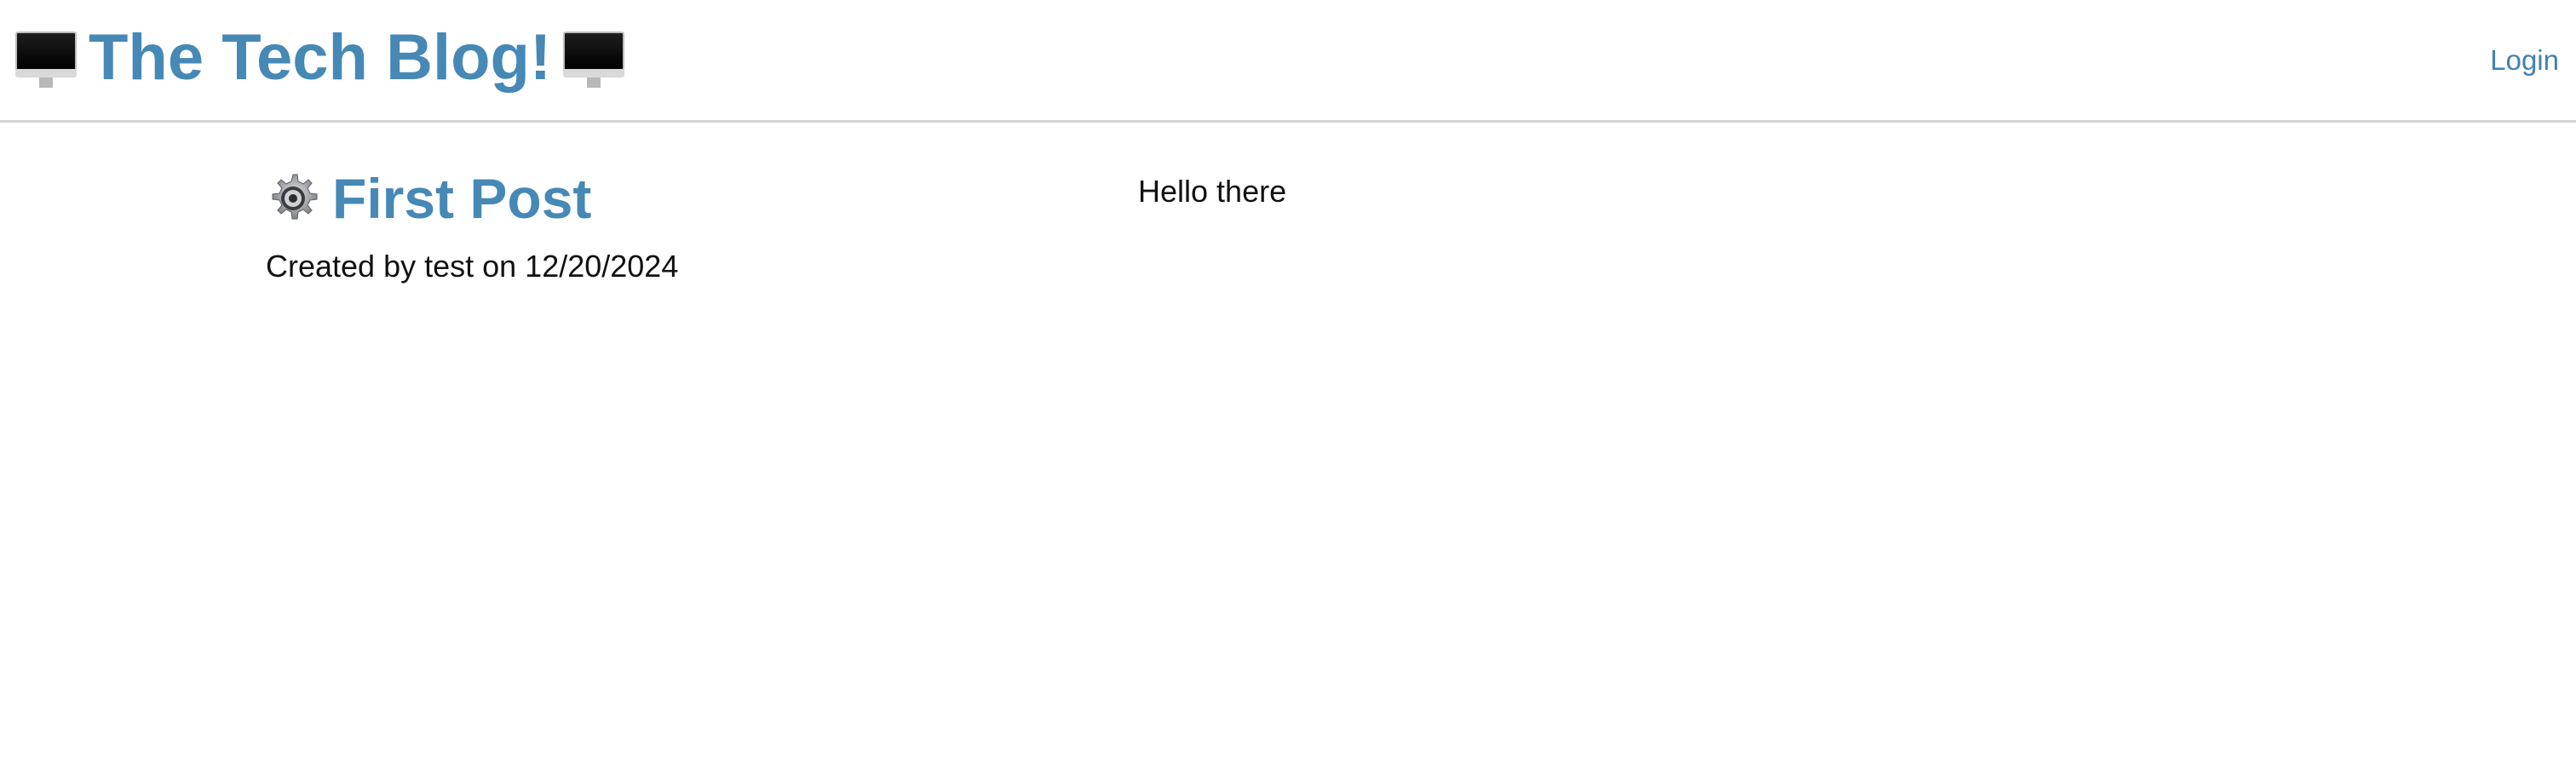 The height and width of the screenshot is (780, 2576). Describe the element at coordinates (473, 266) in the screenshot. I see `post-meta: Created by test on 12/20/2024` at that location.